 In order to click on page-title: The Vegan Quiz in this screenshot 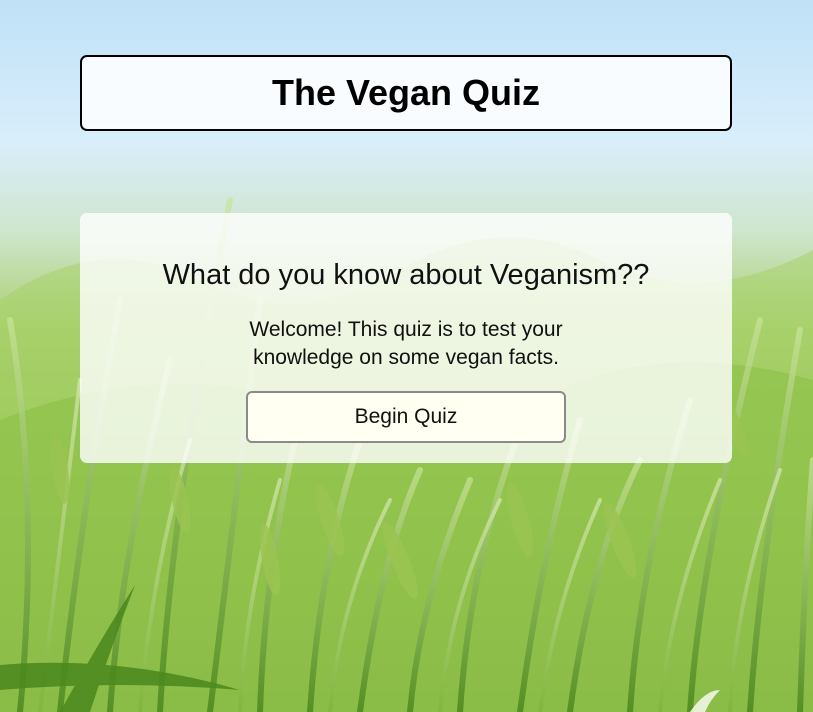, I will do `click(406, 92)`.